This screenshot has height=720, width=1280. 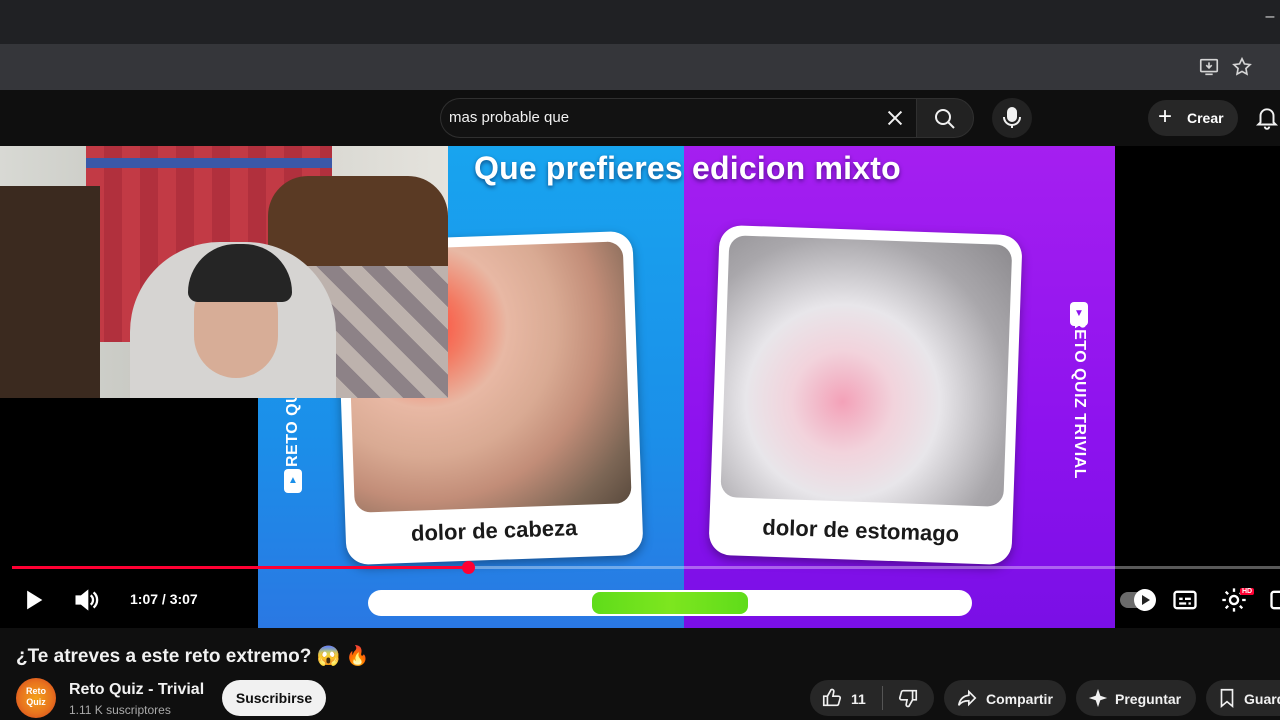 I want to click on search-query-text: mas probable que, so click(x=509, y=117).